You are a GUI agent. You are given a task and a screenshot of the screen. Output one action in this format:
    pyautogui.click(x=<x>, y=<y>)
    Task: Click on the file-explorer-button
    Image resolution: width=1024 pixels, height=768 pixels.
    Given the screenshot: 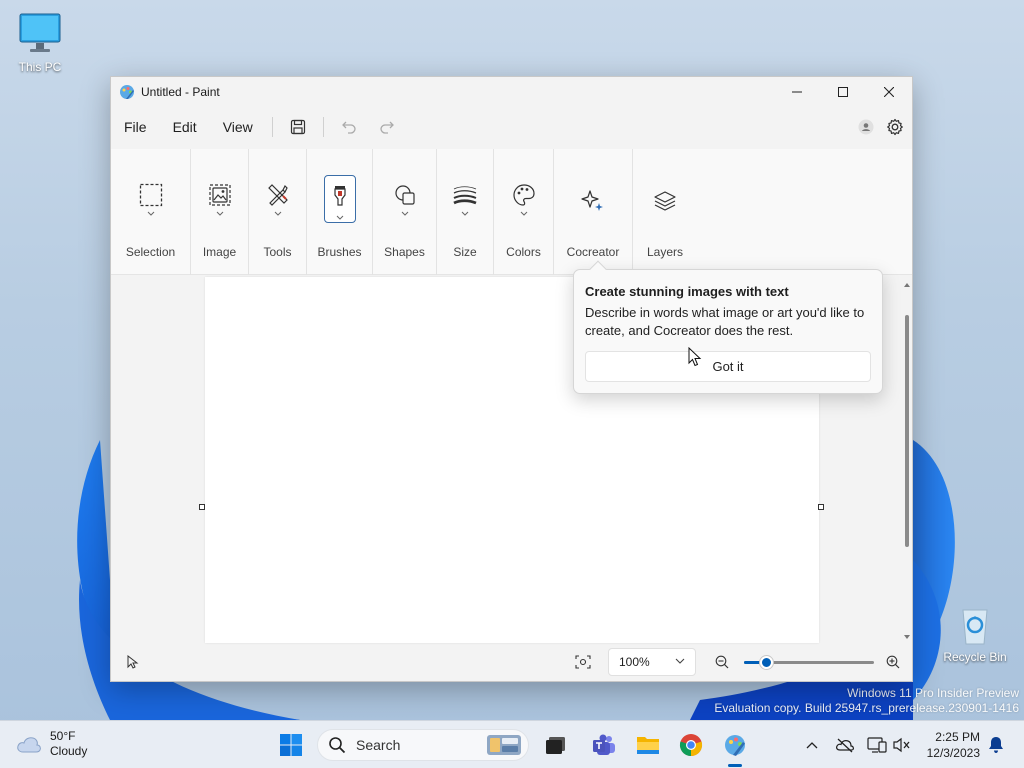 What is the action you would take?
    pyautogui.click(x=648, y=745)
    